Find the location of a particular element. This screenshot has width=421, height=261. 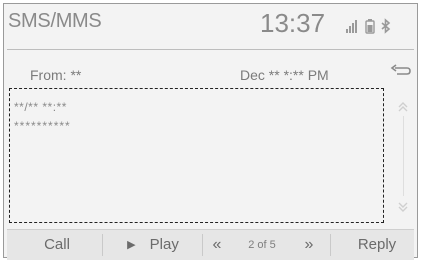

status-icons is located at coordinates (380, 26).